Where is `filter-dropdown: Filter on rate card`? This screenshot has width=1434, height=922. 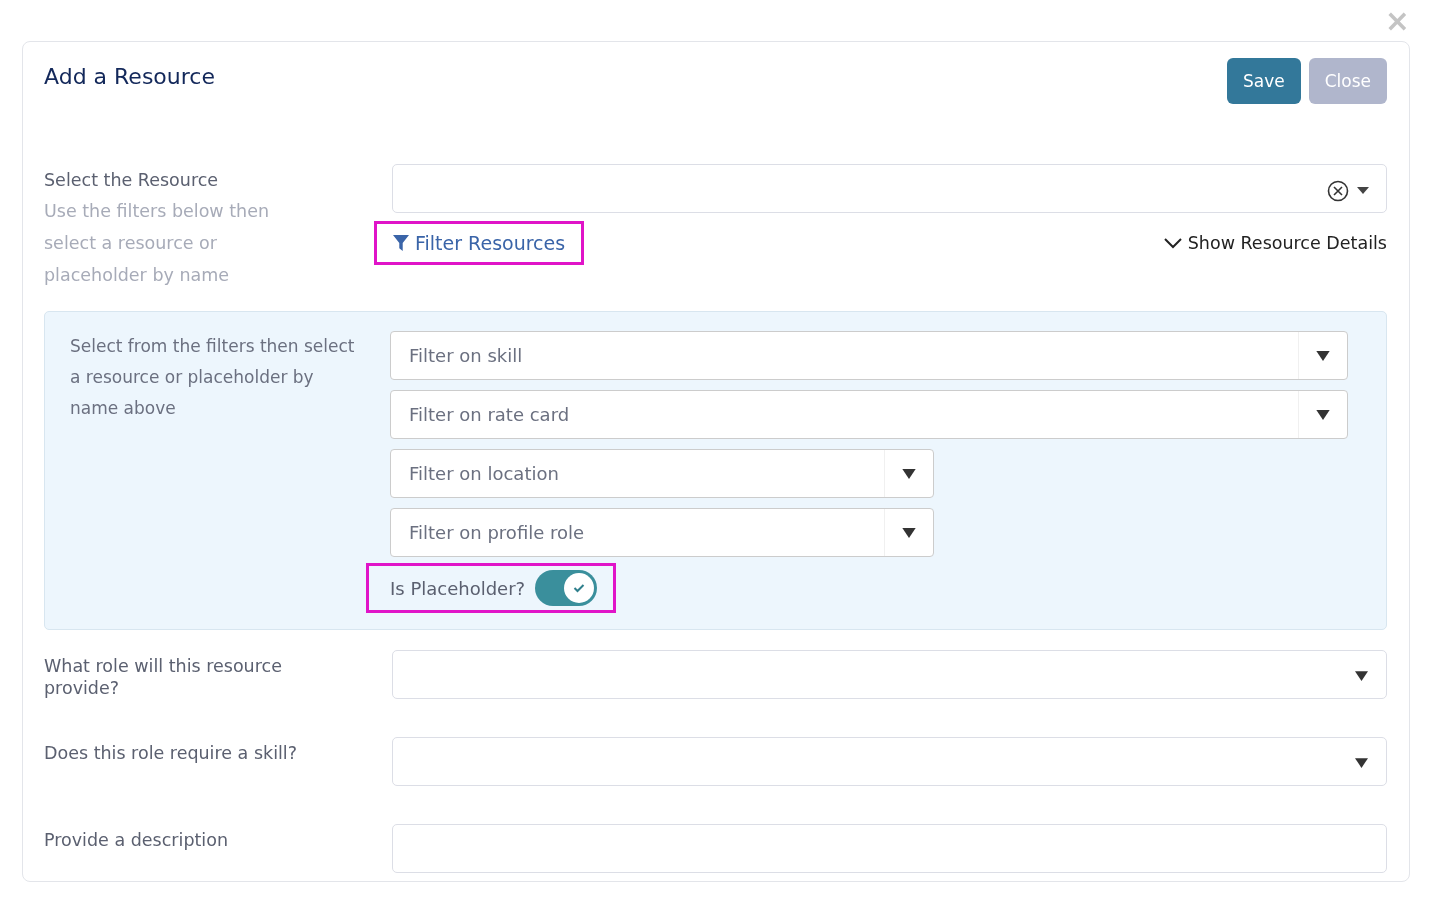
filter-dropdown: Filter on rate card is located at coordinates (869, 414).